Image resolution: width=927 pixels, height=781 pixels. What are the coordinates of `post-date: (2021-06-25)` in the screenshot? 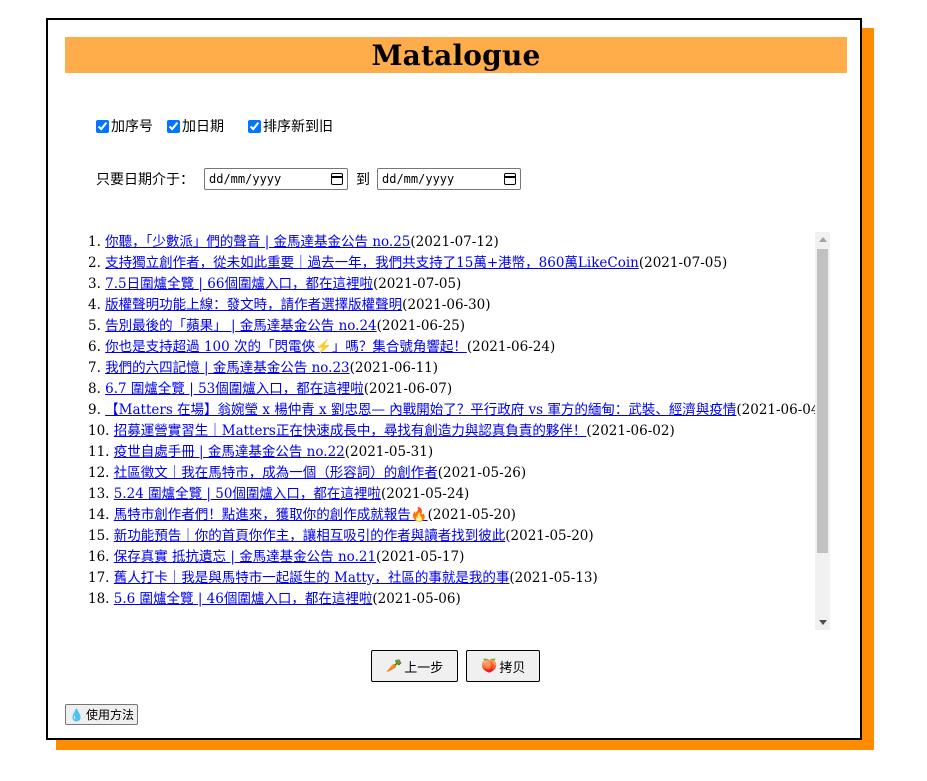 It's located at (421, 326).